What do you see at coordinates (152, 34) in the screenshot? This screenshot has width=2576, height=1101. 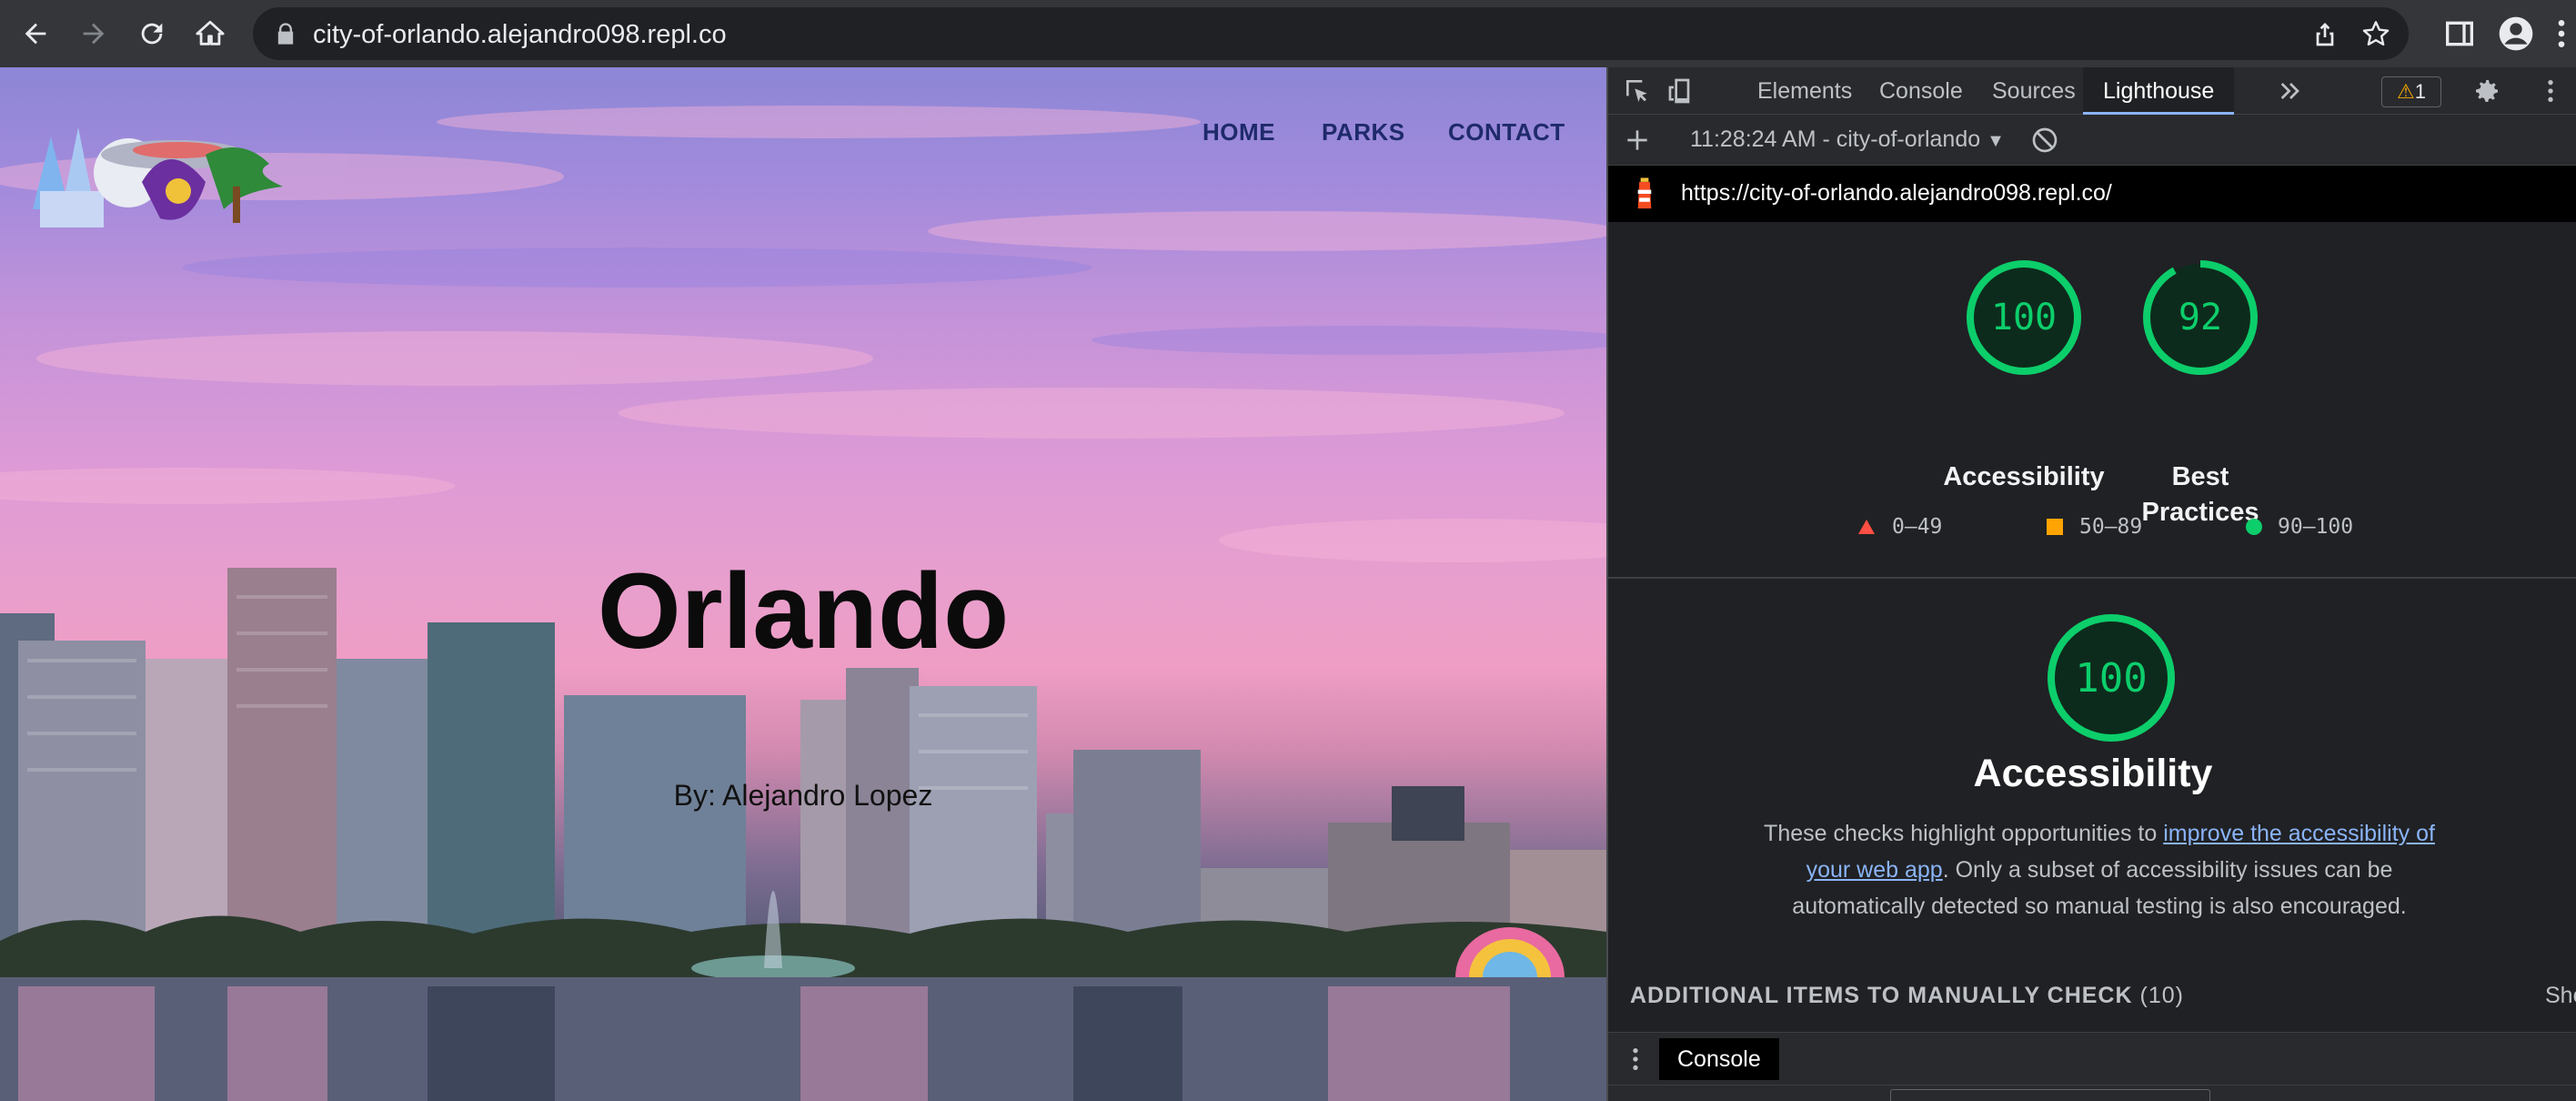 I see `reload-icon` at bounding box center [152, 34].